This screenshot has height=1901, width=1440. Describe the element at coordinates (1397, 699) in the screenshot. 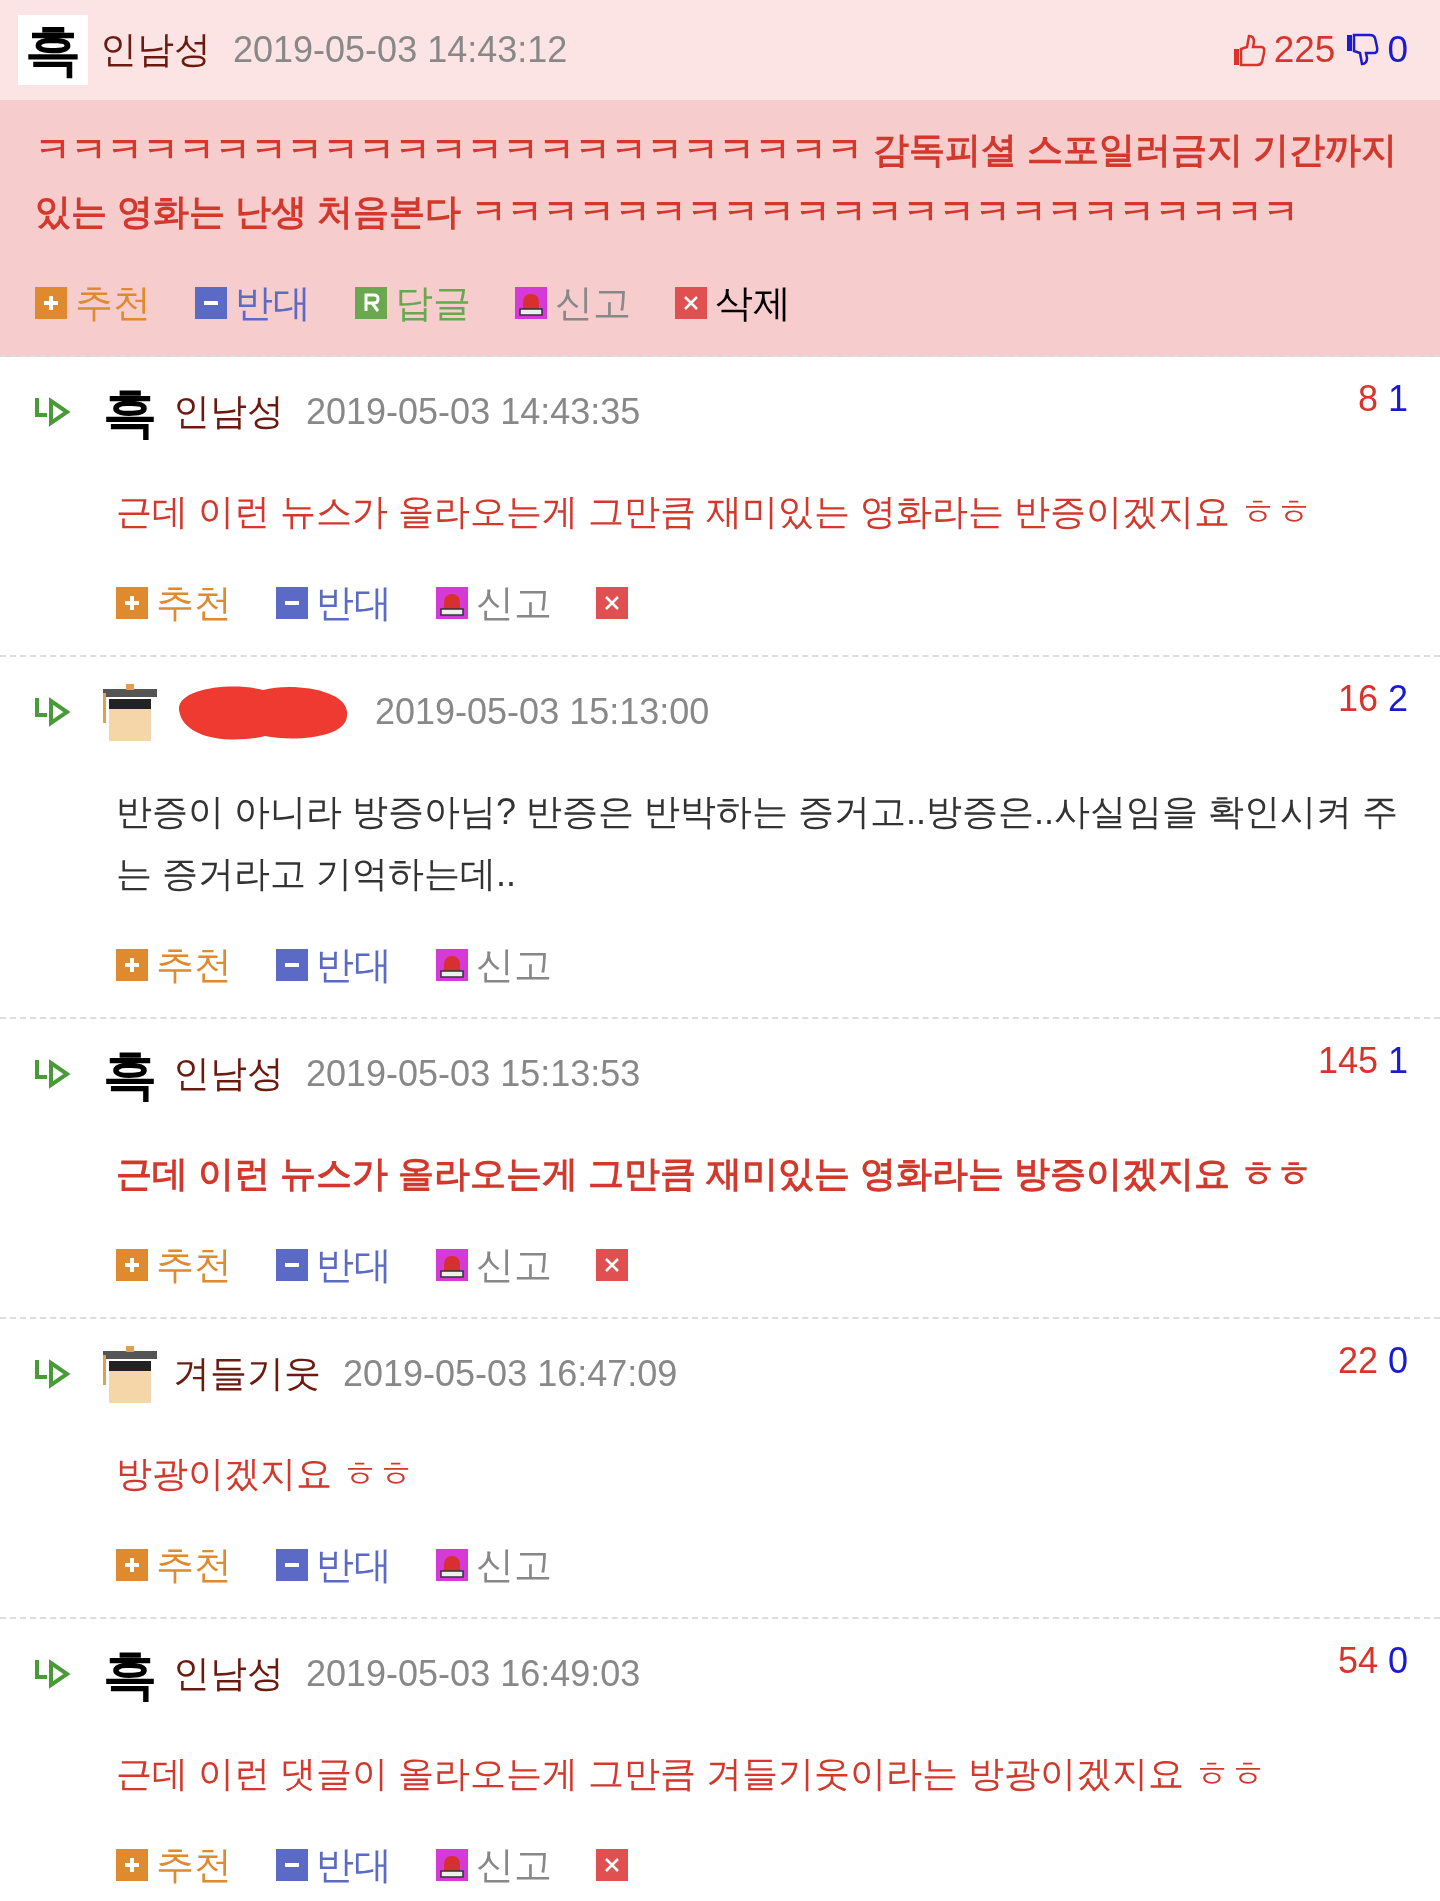

I see `downvote-count: 2` at that location.